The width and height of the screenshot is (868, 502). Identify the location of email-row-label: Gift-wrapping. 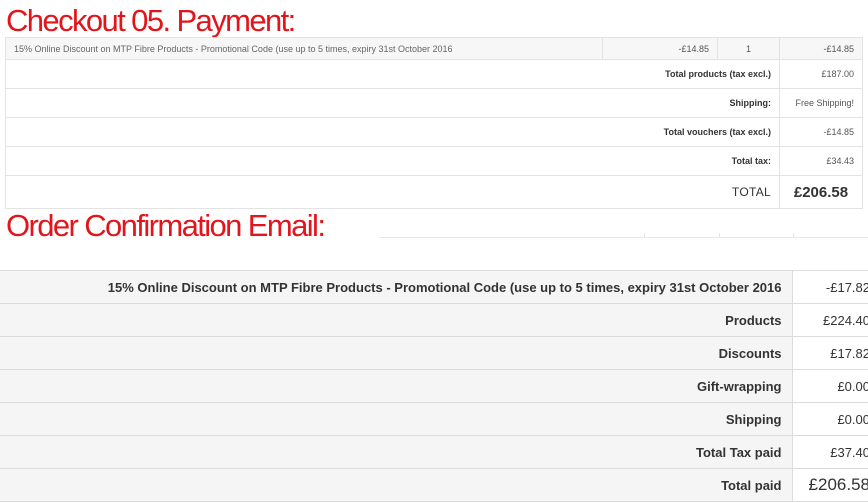
(396, 386).